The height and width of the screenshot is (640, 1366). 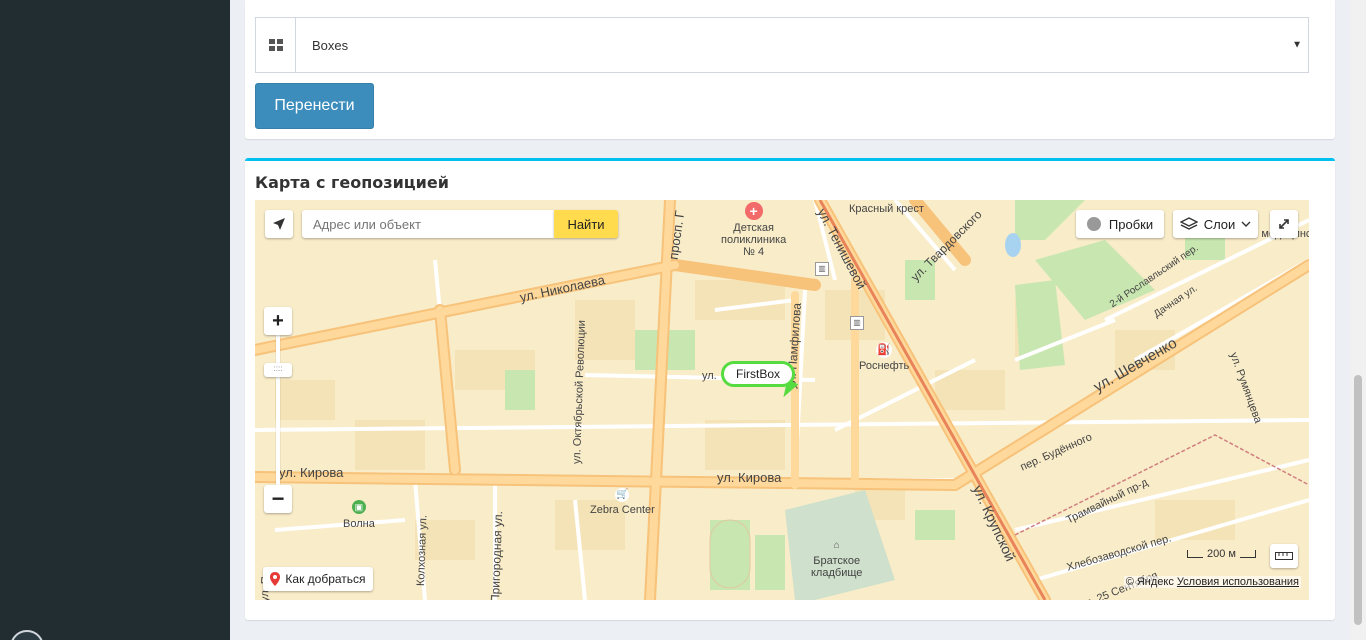 What do you see at coordinates (1131, 224) in the screenshot?
I see `traffic-label: Пробки` at bounding box center [1131, 224].